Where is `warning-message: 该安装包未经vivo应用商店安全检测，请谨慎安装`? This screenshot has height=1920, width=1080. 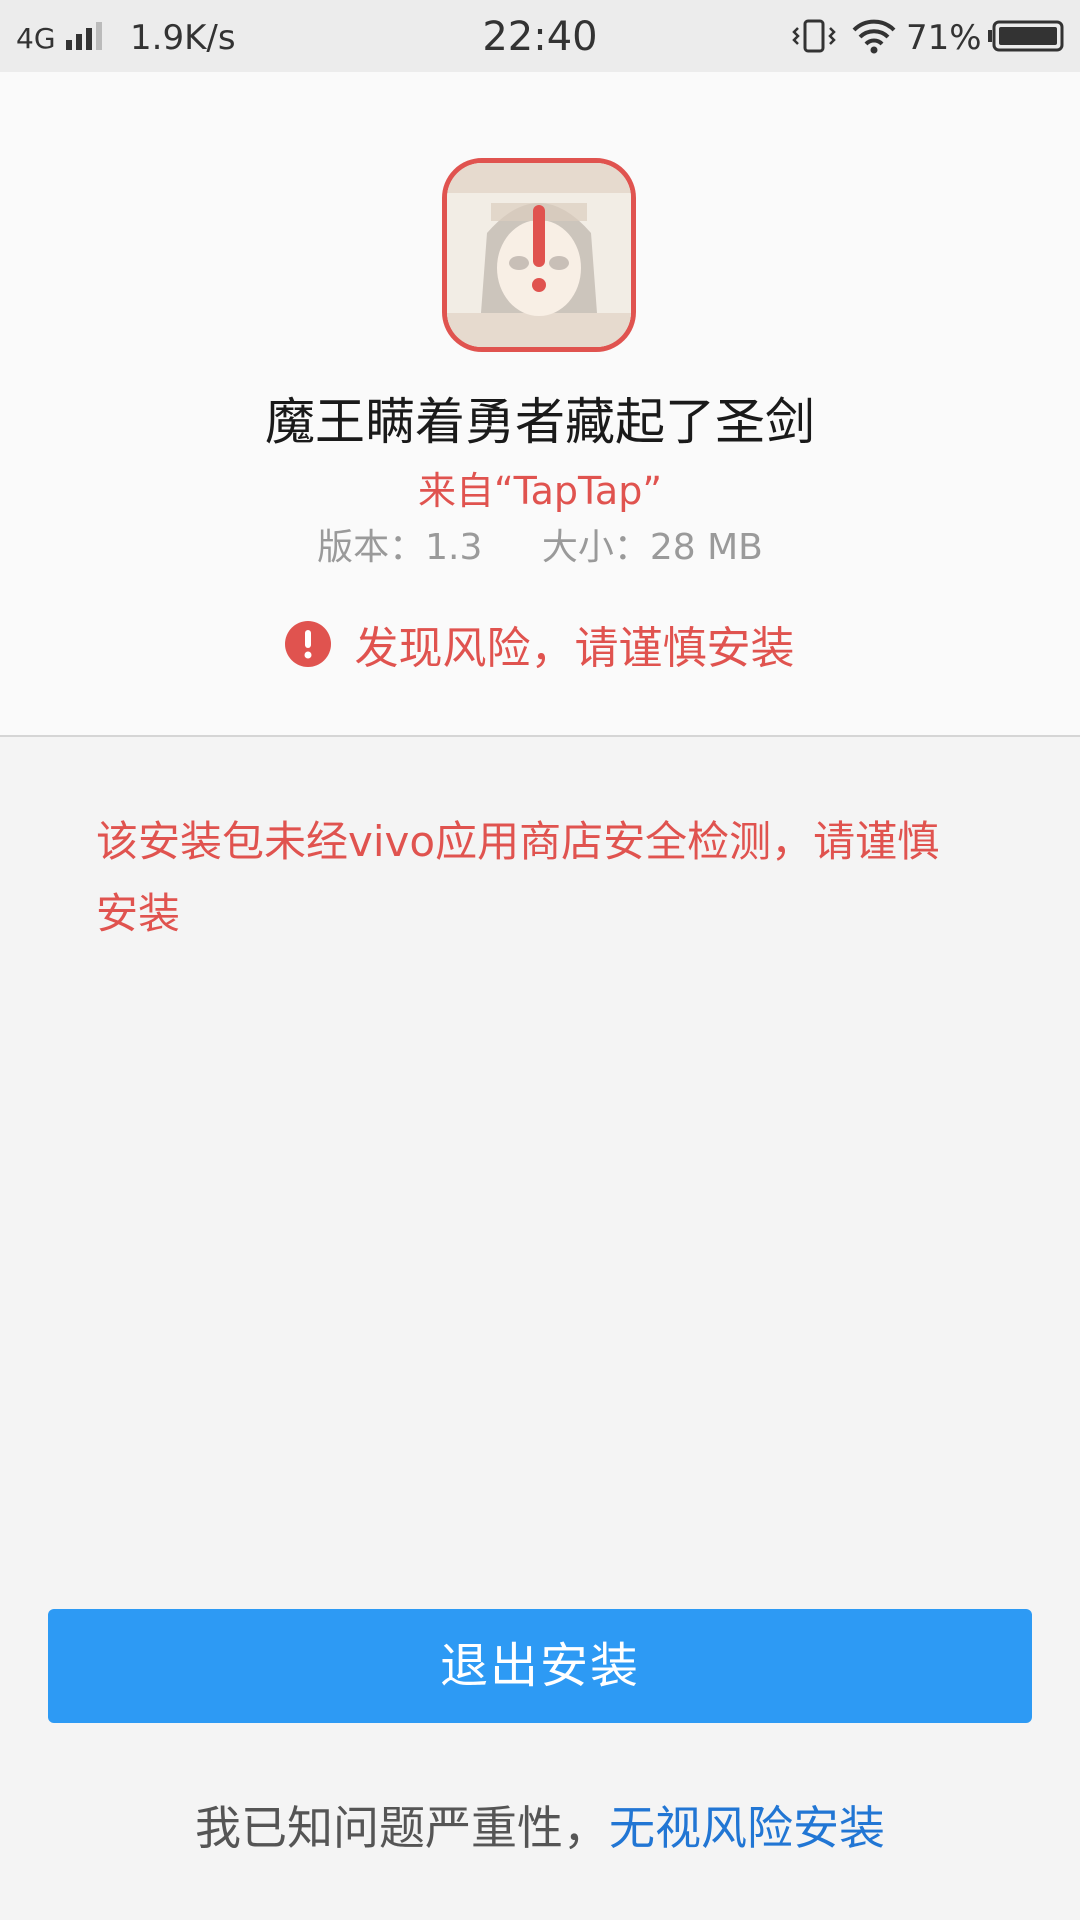 warning-message: 该安装包未经vivo应用商店安全检测，请谨慎安装 is located at coordinates (518, 877).